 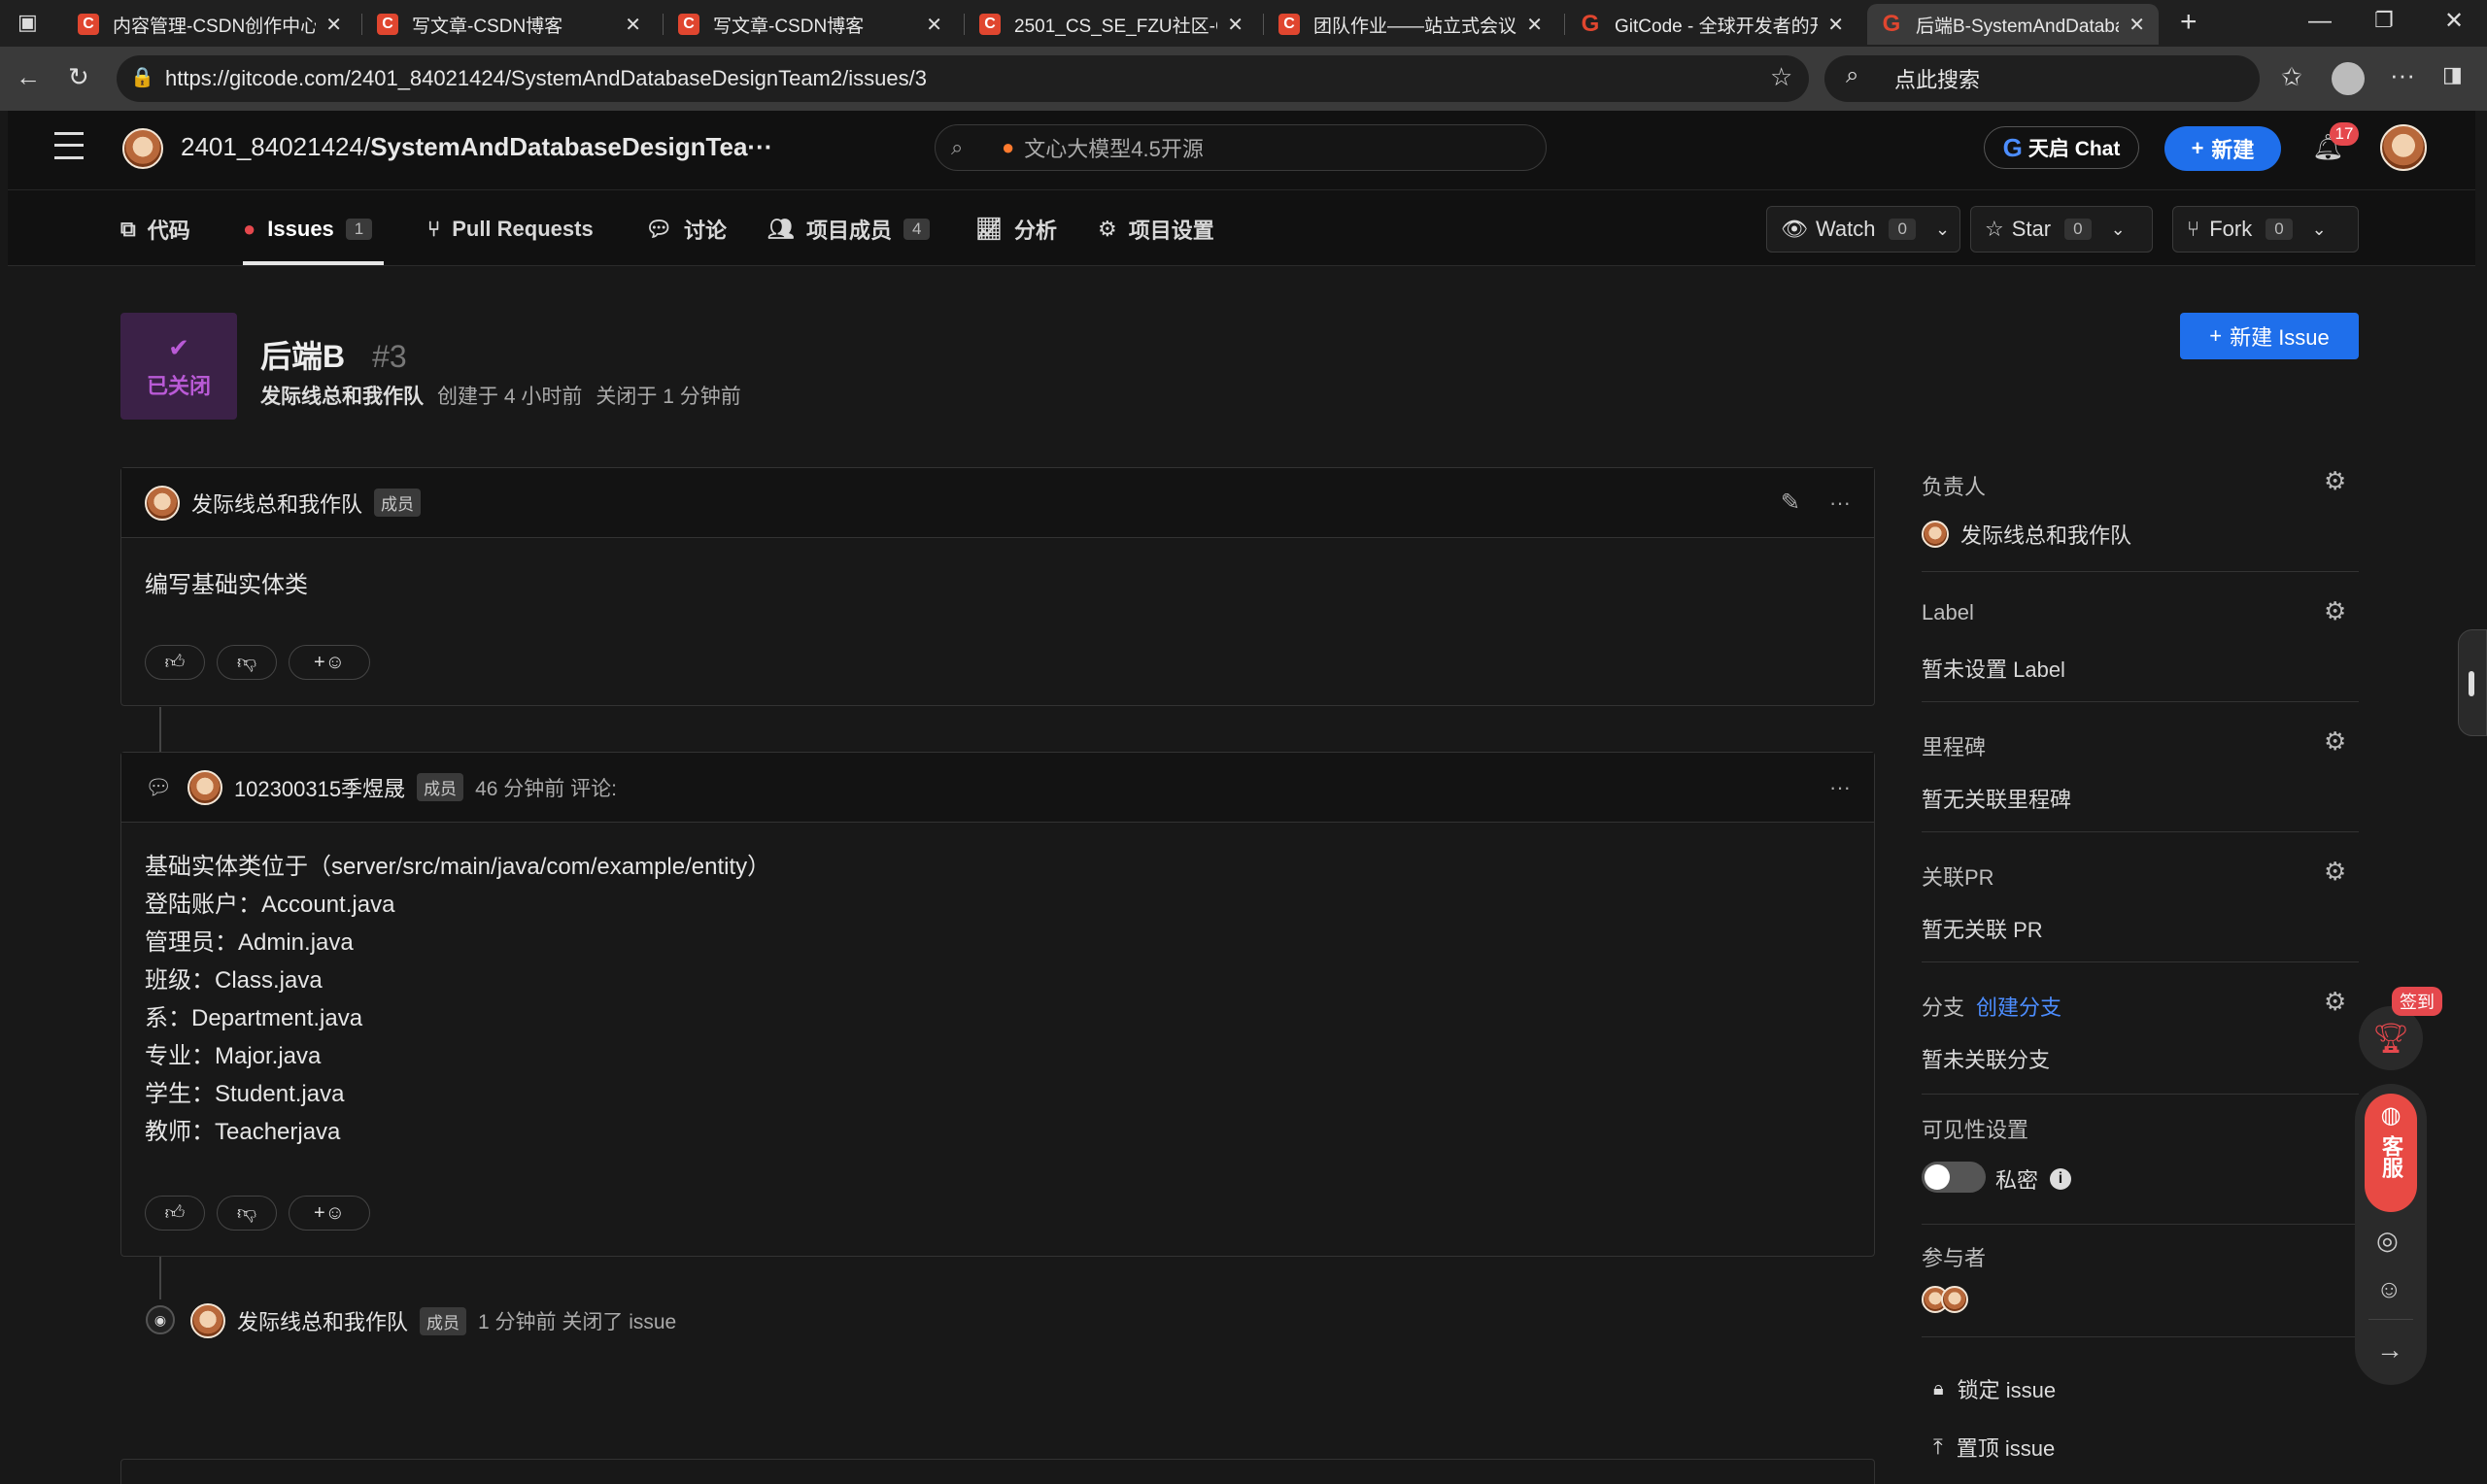 I want to click on star-button: ☆ Star 0 ⌄, so click(x=2061, y=229).